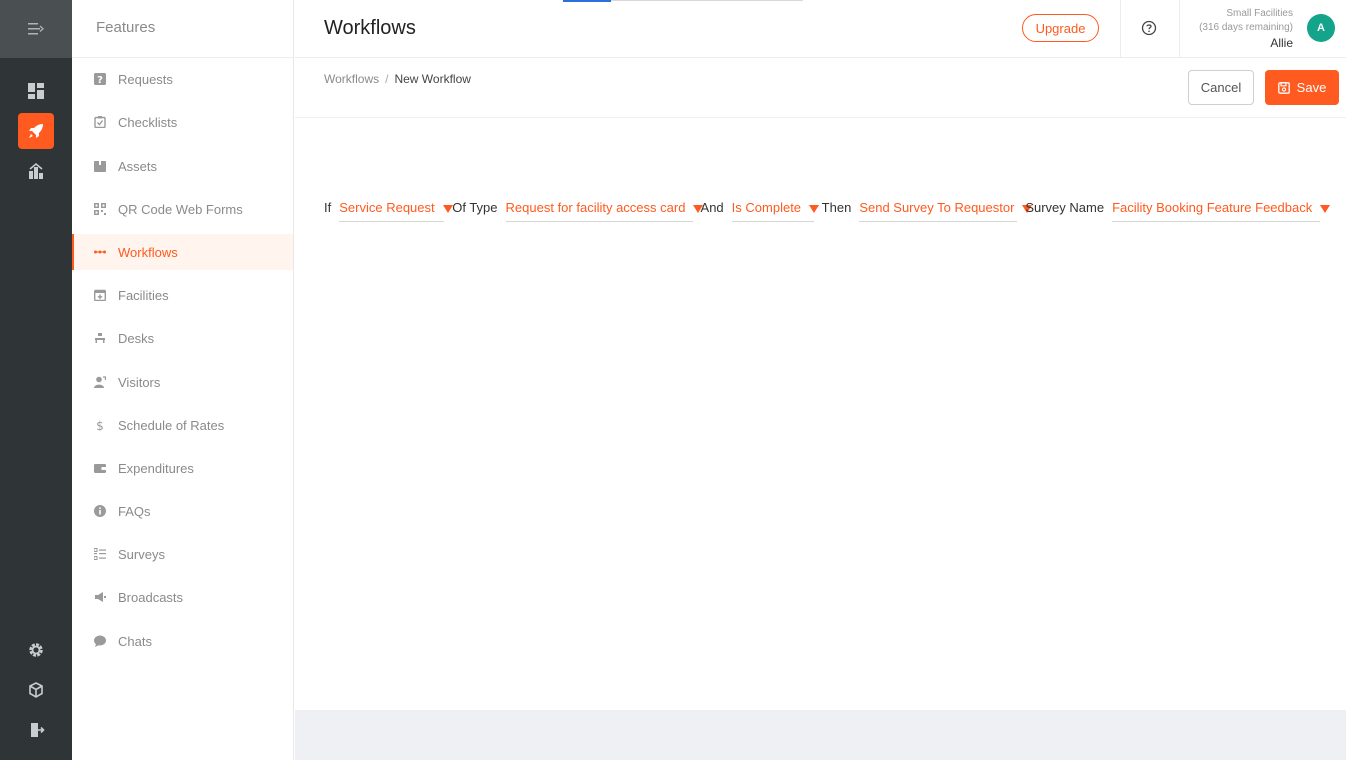 This screenshot has height=760, width=1346. What do you see at coordinates (182, 166) in the screenshot?
I see `sidebar-item-assets: Assets` at bounding box center [182, 166].